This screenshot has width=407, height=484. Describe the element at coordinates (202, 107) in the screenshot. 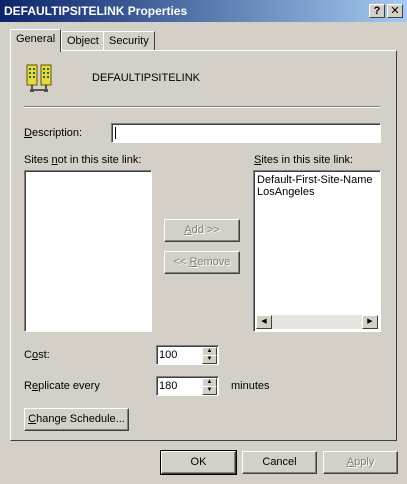

I see `header-separator` at that location.